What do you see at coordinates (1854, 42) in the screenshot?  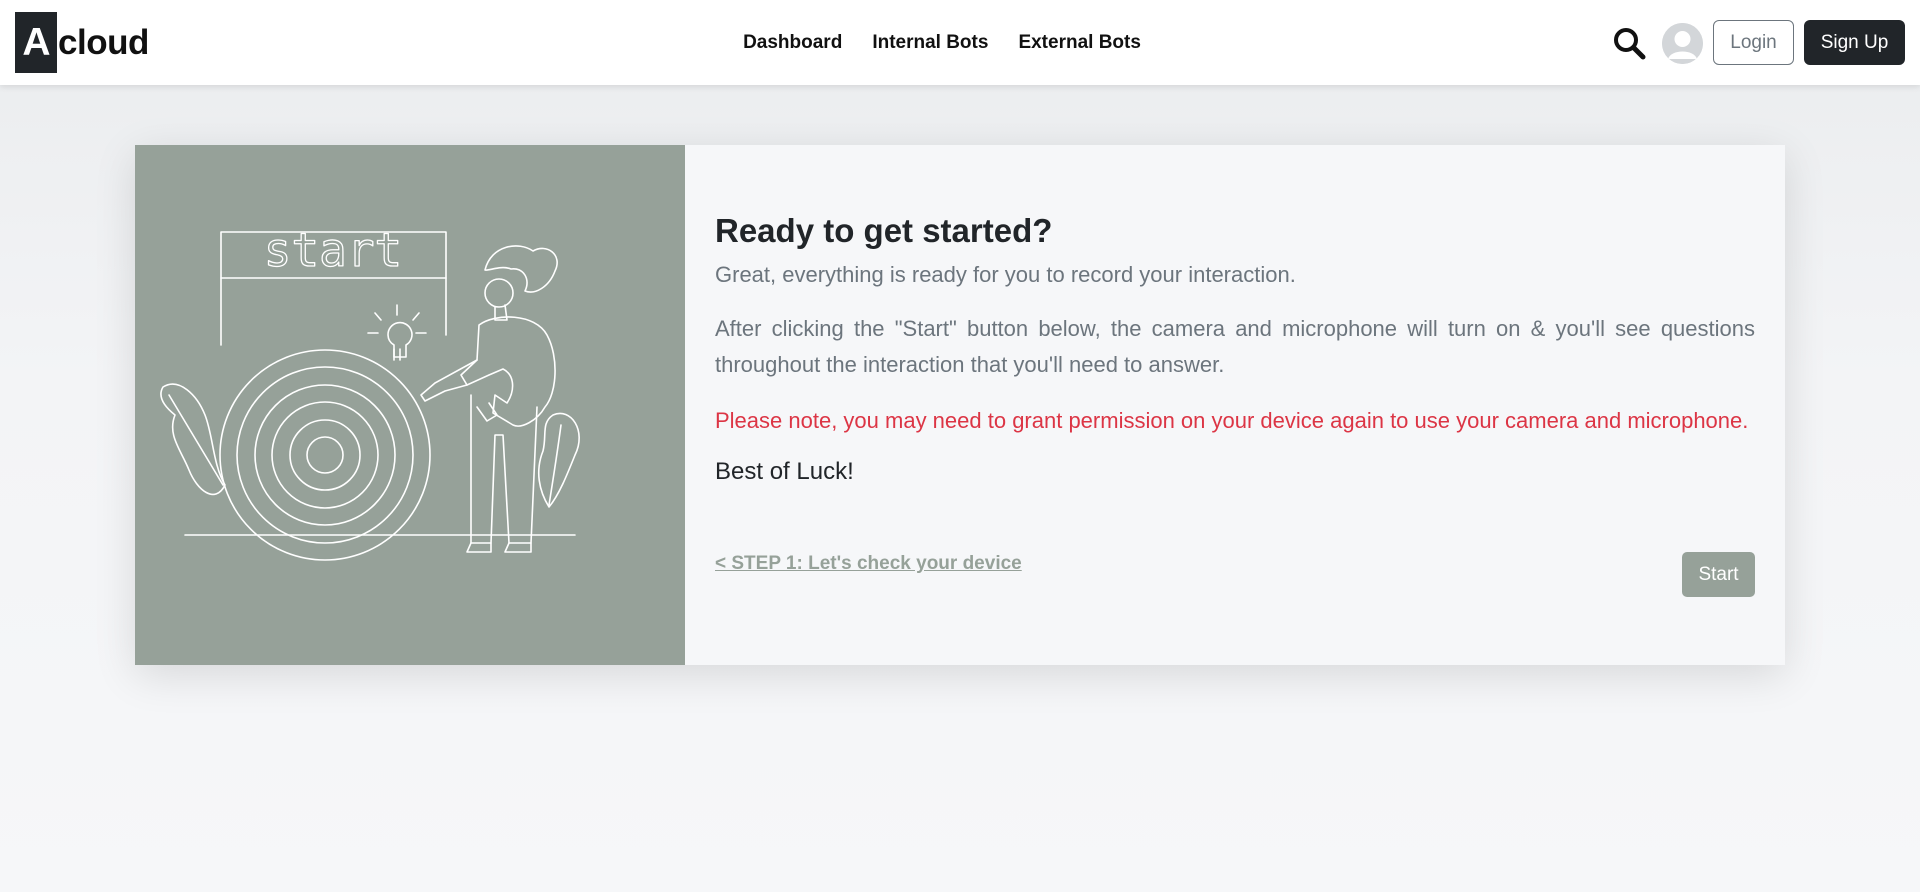 I see `signup-button: Sign Up` at bounding box center [1854, 42].